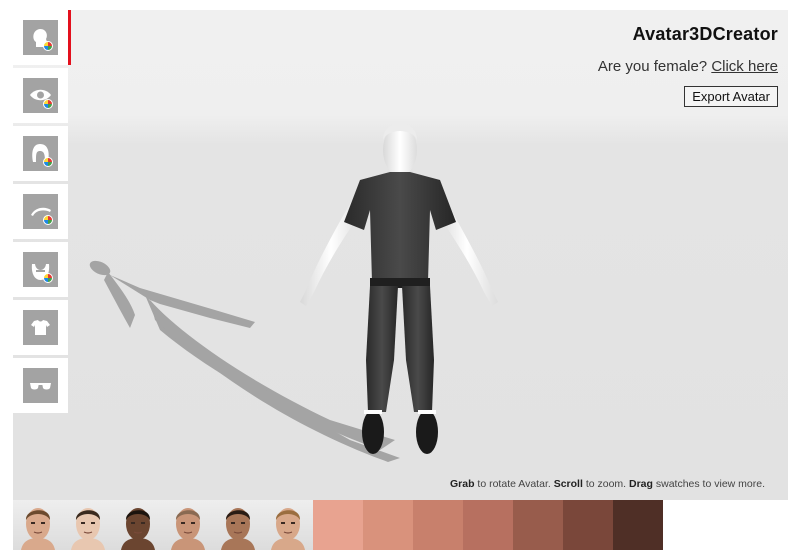 This screenshot has width=800, height=560. I want to click on sidebar-item-glasses, so click(40, 385).